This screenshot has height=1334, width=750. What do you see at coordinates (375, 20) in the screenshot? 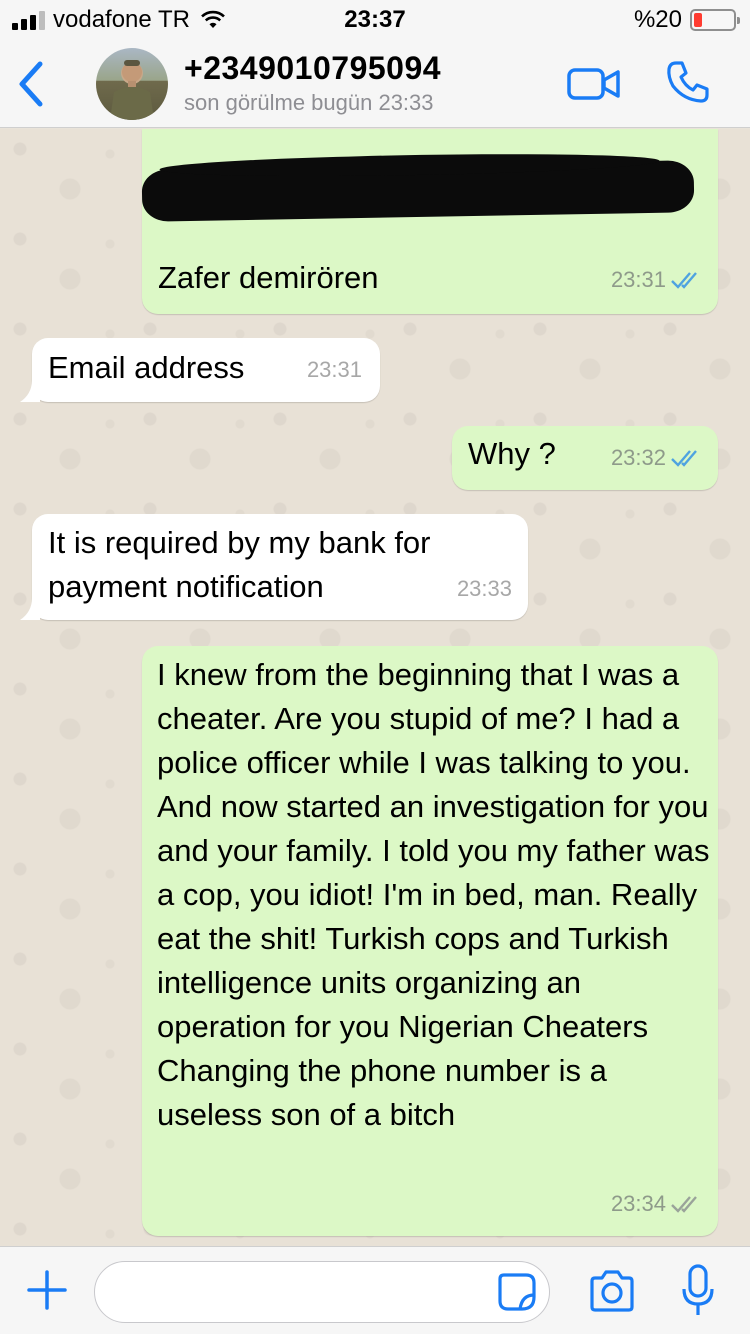
I see `status-bar: vodafone TR 23:37 %20` at bounding box center [375, 20].